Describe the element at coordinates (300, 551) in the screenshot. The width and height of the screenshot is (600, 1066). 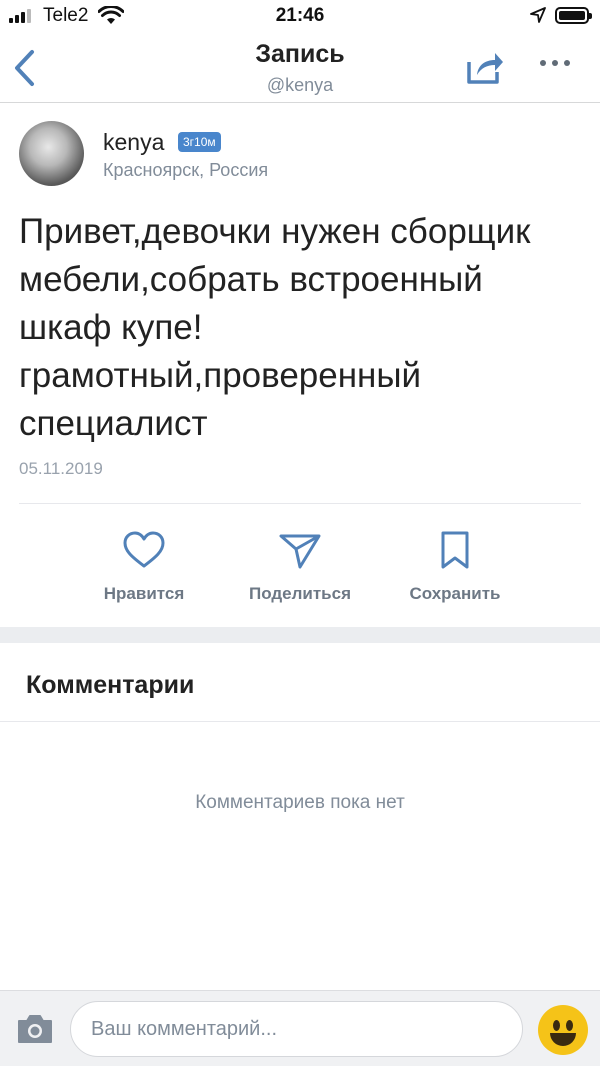
I see `send-icon` at that location.